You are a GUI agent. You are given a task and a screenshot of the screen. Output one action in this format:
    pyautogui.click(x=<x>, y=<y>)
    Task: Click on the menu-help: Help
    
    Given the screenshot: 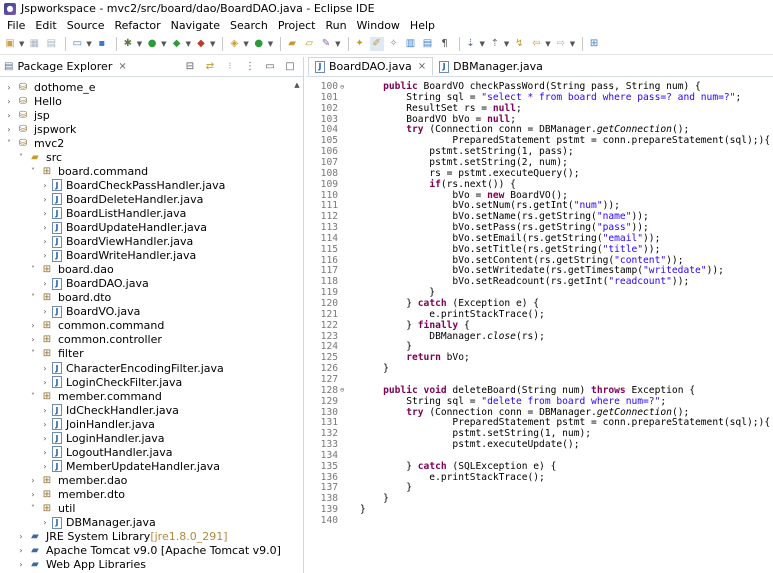 What is the action you would take?
    pyautogui.click(x=422, y=25)
    